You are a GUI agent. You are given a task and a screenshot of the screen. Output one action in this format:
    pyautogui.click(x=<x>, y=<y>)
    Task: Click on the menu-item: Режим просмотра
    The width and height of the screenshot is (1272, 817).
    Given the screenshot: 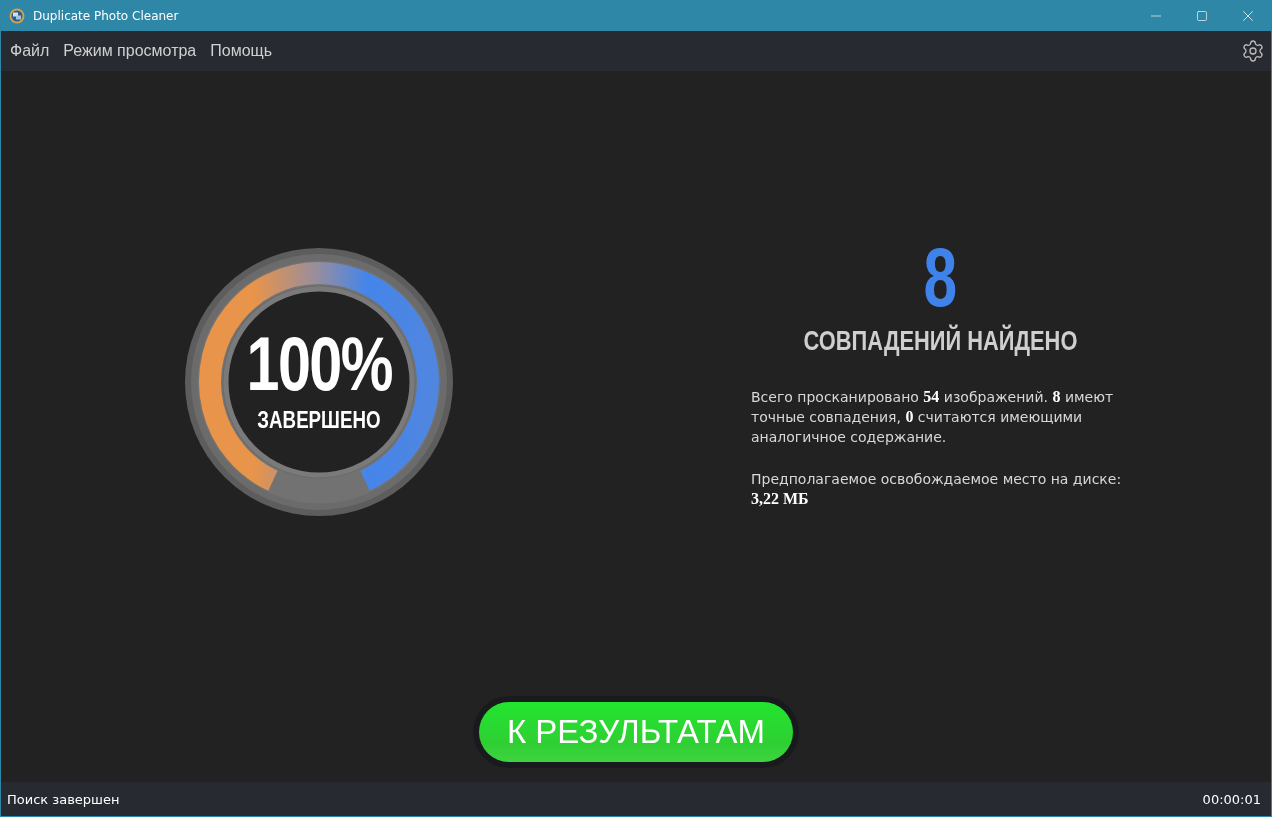 What is the action you would take?
    pyautogui.click(x=130, y=51)
    